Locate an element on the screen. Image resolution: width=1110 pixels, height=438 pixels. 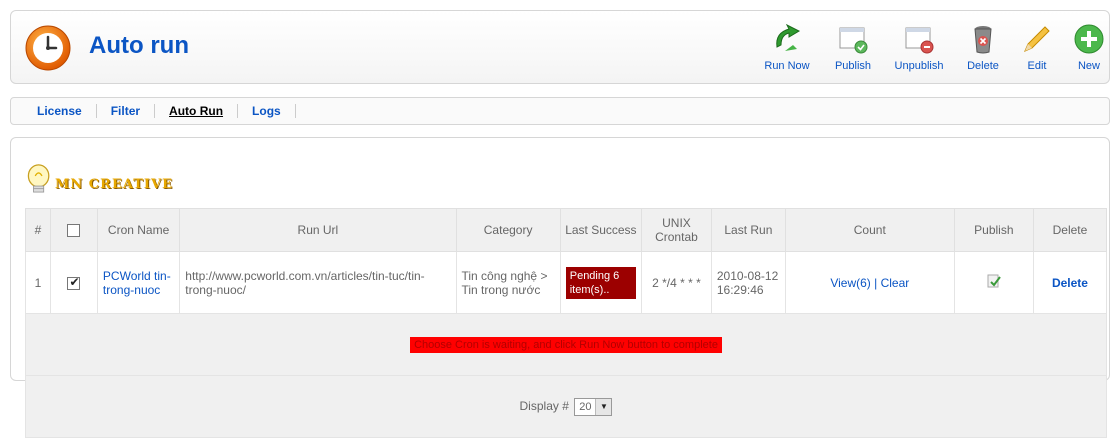
lightbulb-icon is located at coordinates (38, 178).